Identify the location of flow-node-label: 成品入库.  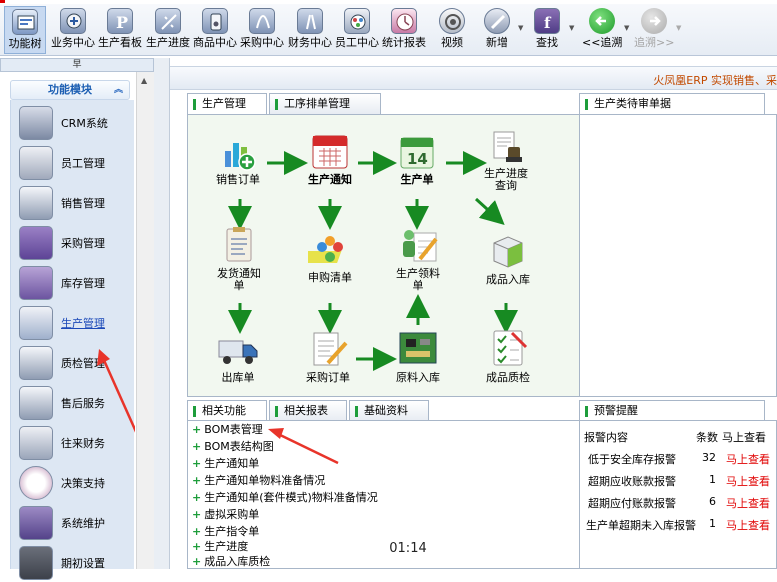
(508, 279).